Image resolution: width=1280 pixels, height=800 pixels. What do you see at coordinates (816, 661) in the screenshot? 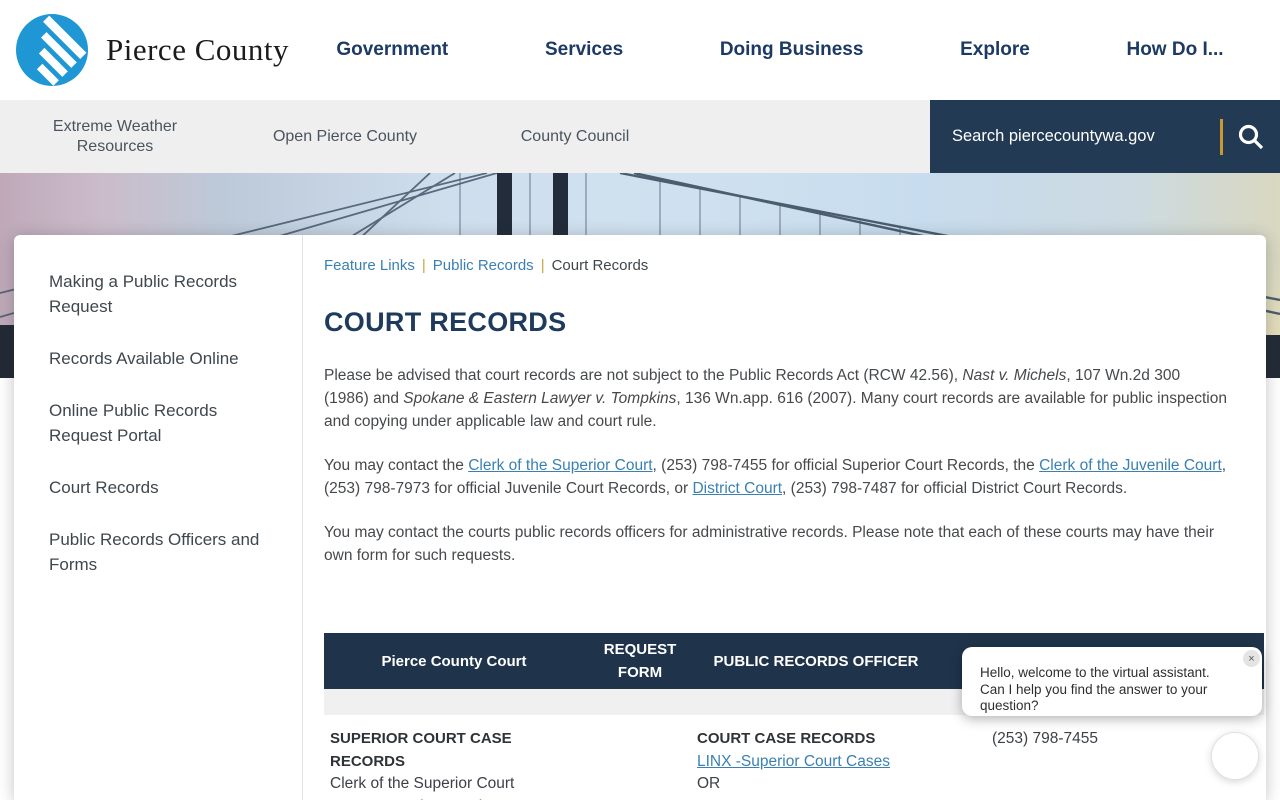
I see `col-header-officer: PUBLIC RECORDS OFFICER` at bounding box center [816, 661].